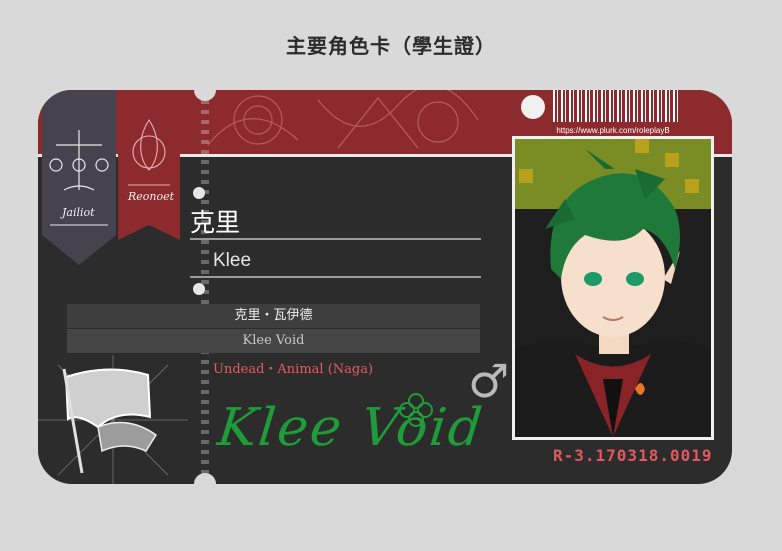 The image size is (782, 551). I want to click on profile-url: https://www.plurk.com/roleplayB, so click(613, 130).